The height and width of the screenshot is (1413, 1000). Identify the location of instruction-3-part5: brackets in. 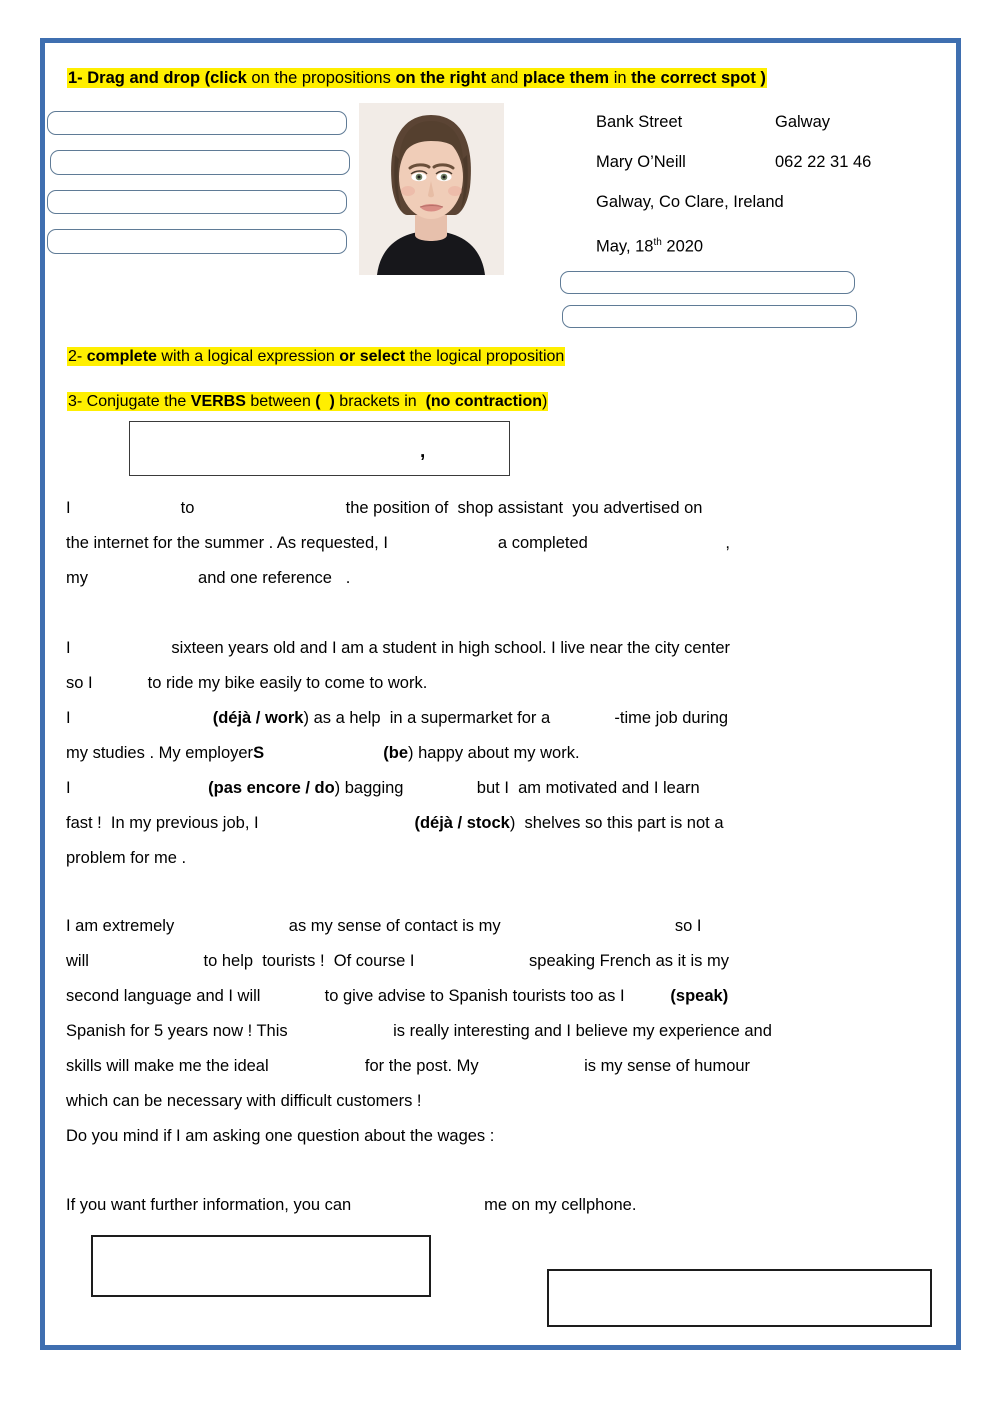
(378, 401).